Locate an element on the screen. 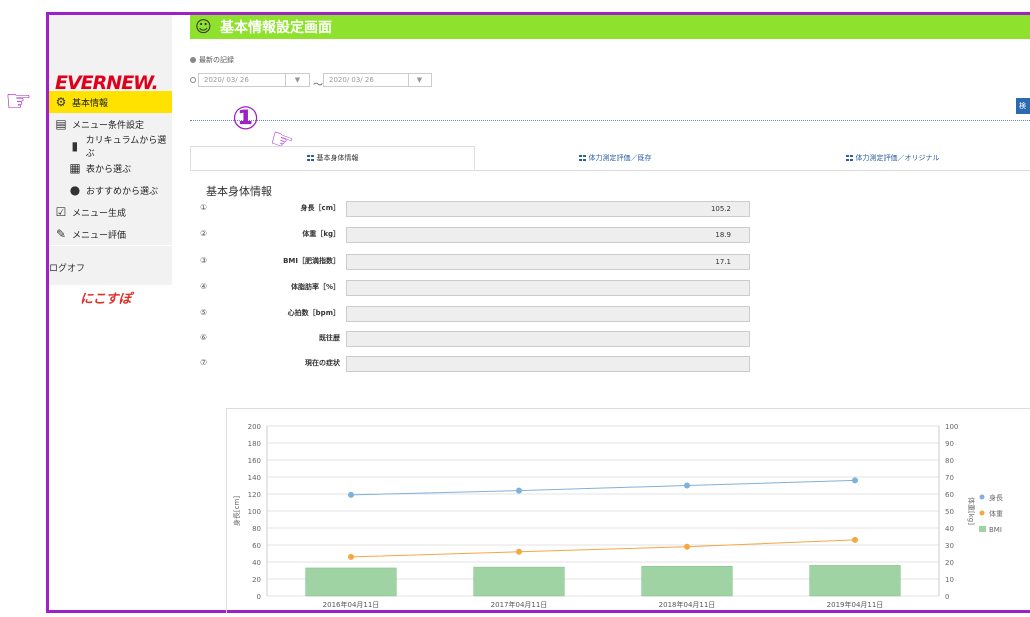 The image size is (1030, 617). tab-fitness-original: 体力測定評価／オリジナル is located at coordinates (892, 158).